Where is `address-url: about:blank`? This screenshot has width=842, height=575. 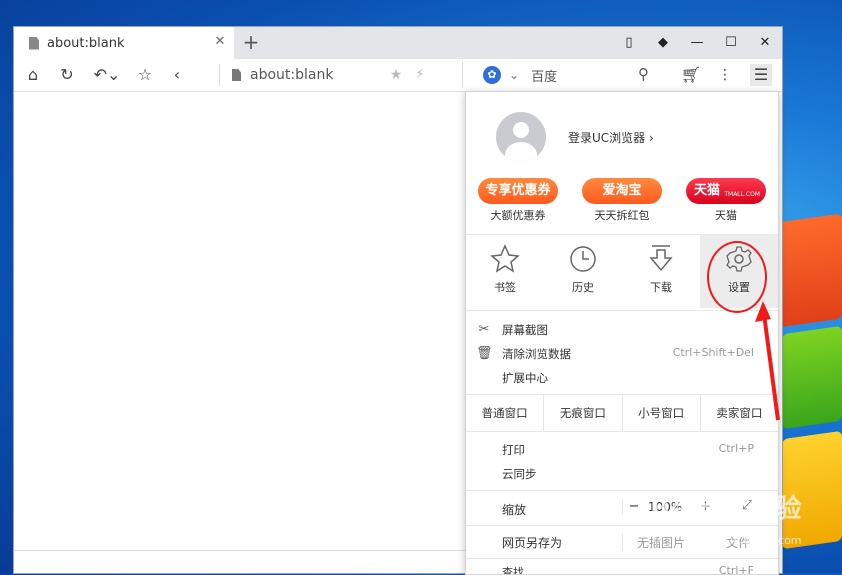
address-url: about:blank is located at coordinates (292, 75).